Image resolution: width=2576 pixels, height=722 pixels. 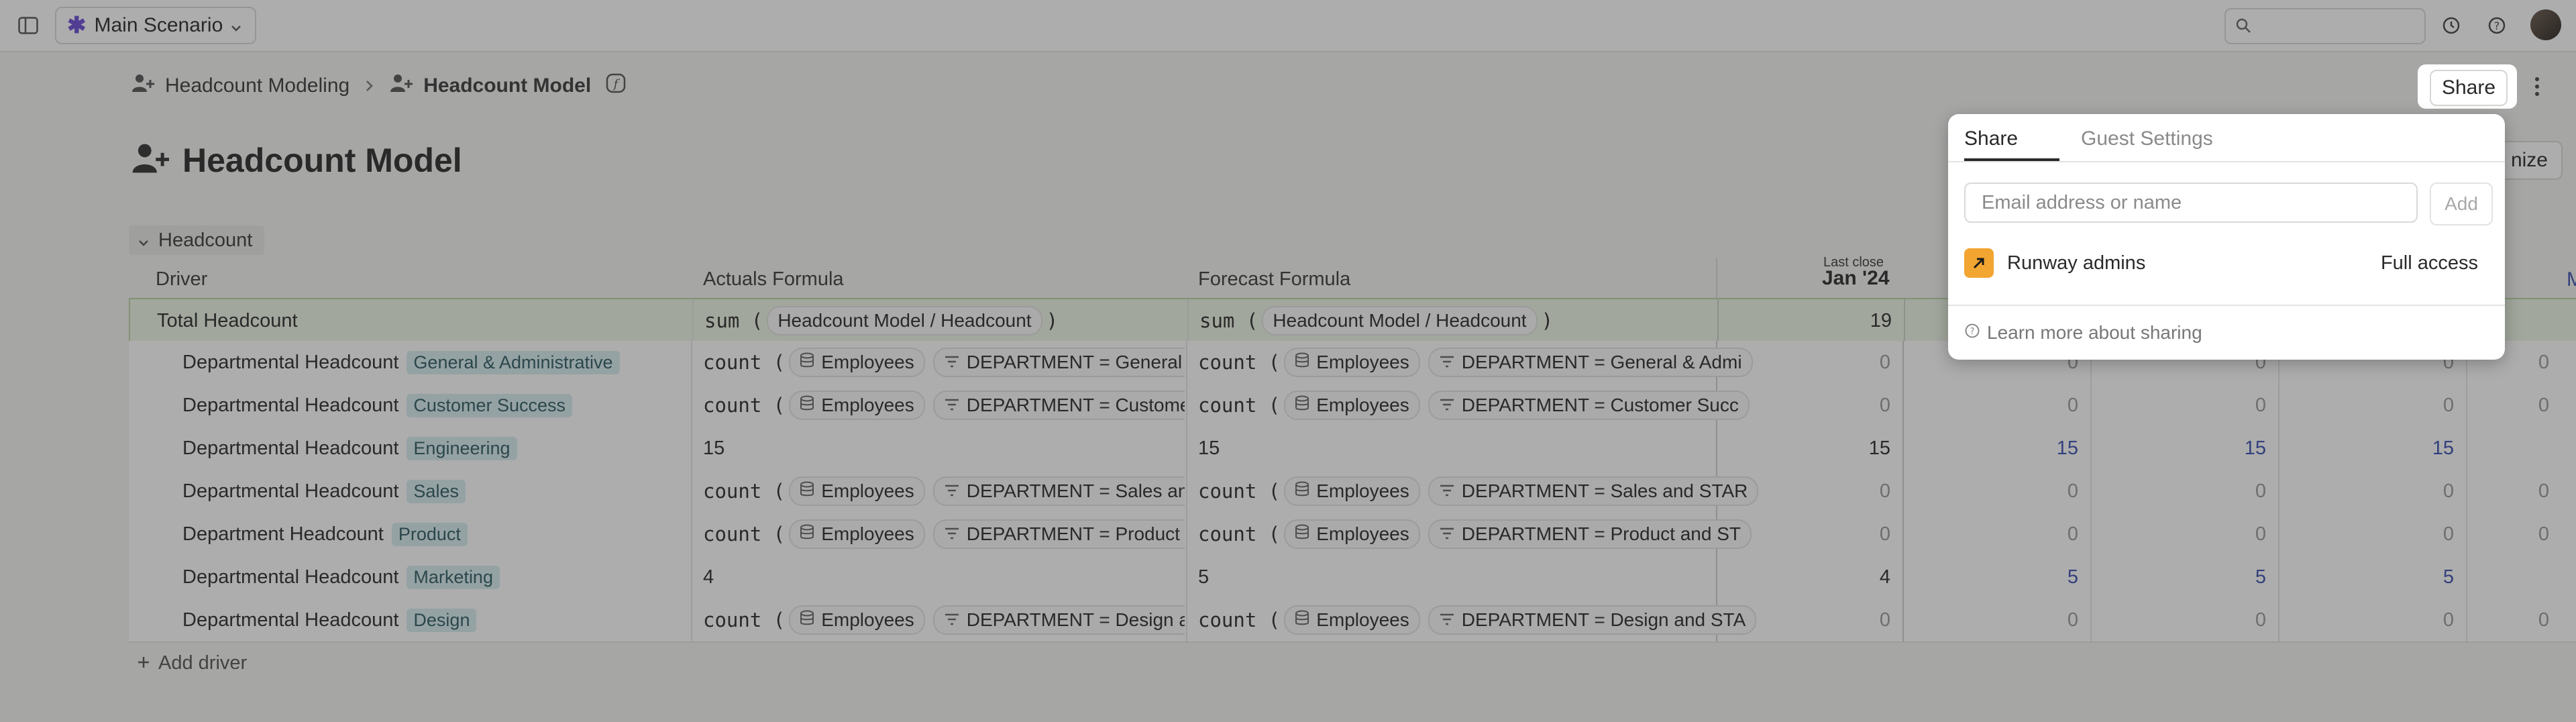 I want to click on tab-guest-settings: Guest Settings, so click(x=2147, y=138).